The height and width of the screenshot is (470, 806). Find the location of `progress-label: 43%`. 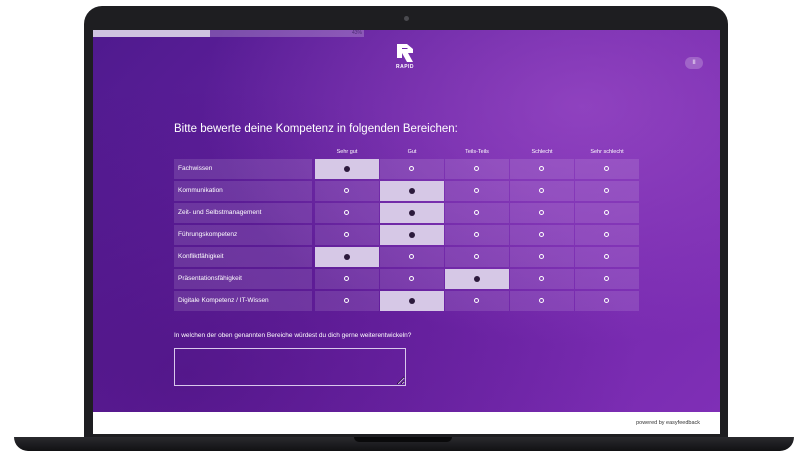

progress-label: 43% is located at coordinates (356, 33).